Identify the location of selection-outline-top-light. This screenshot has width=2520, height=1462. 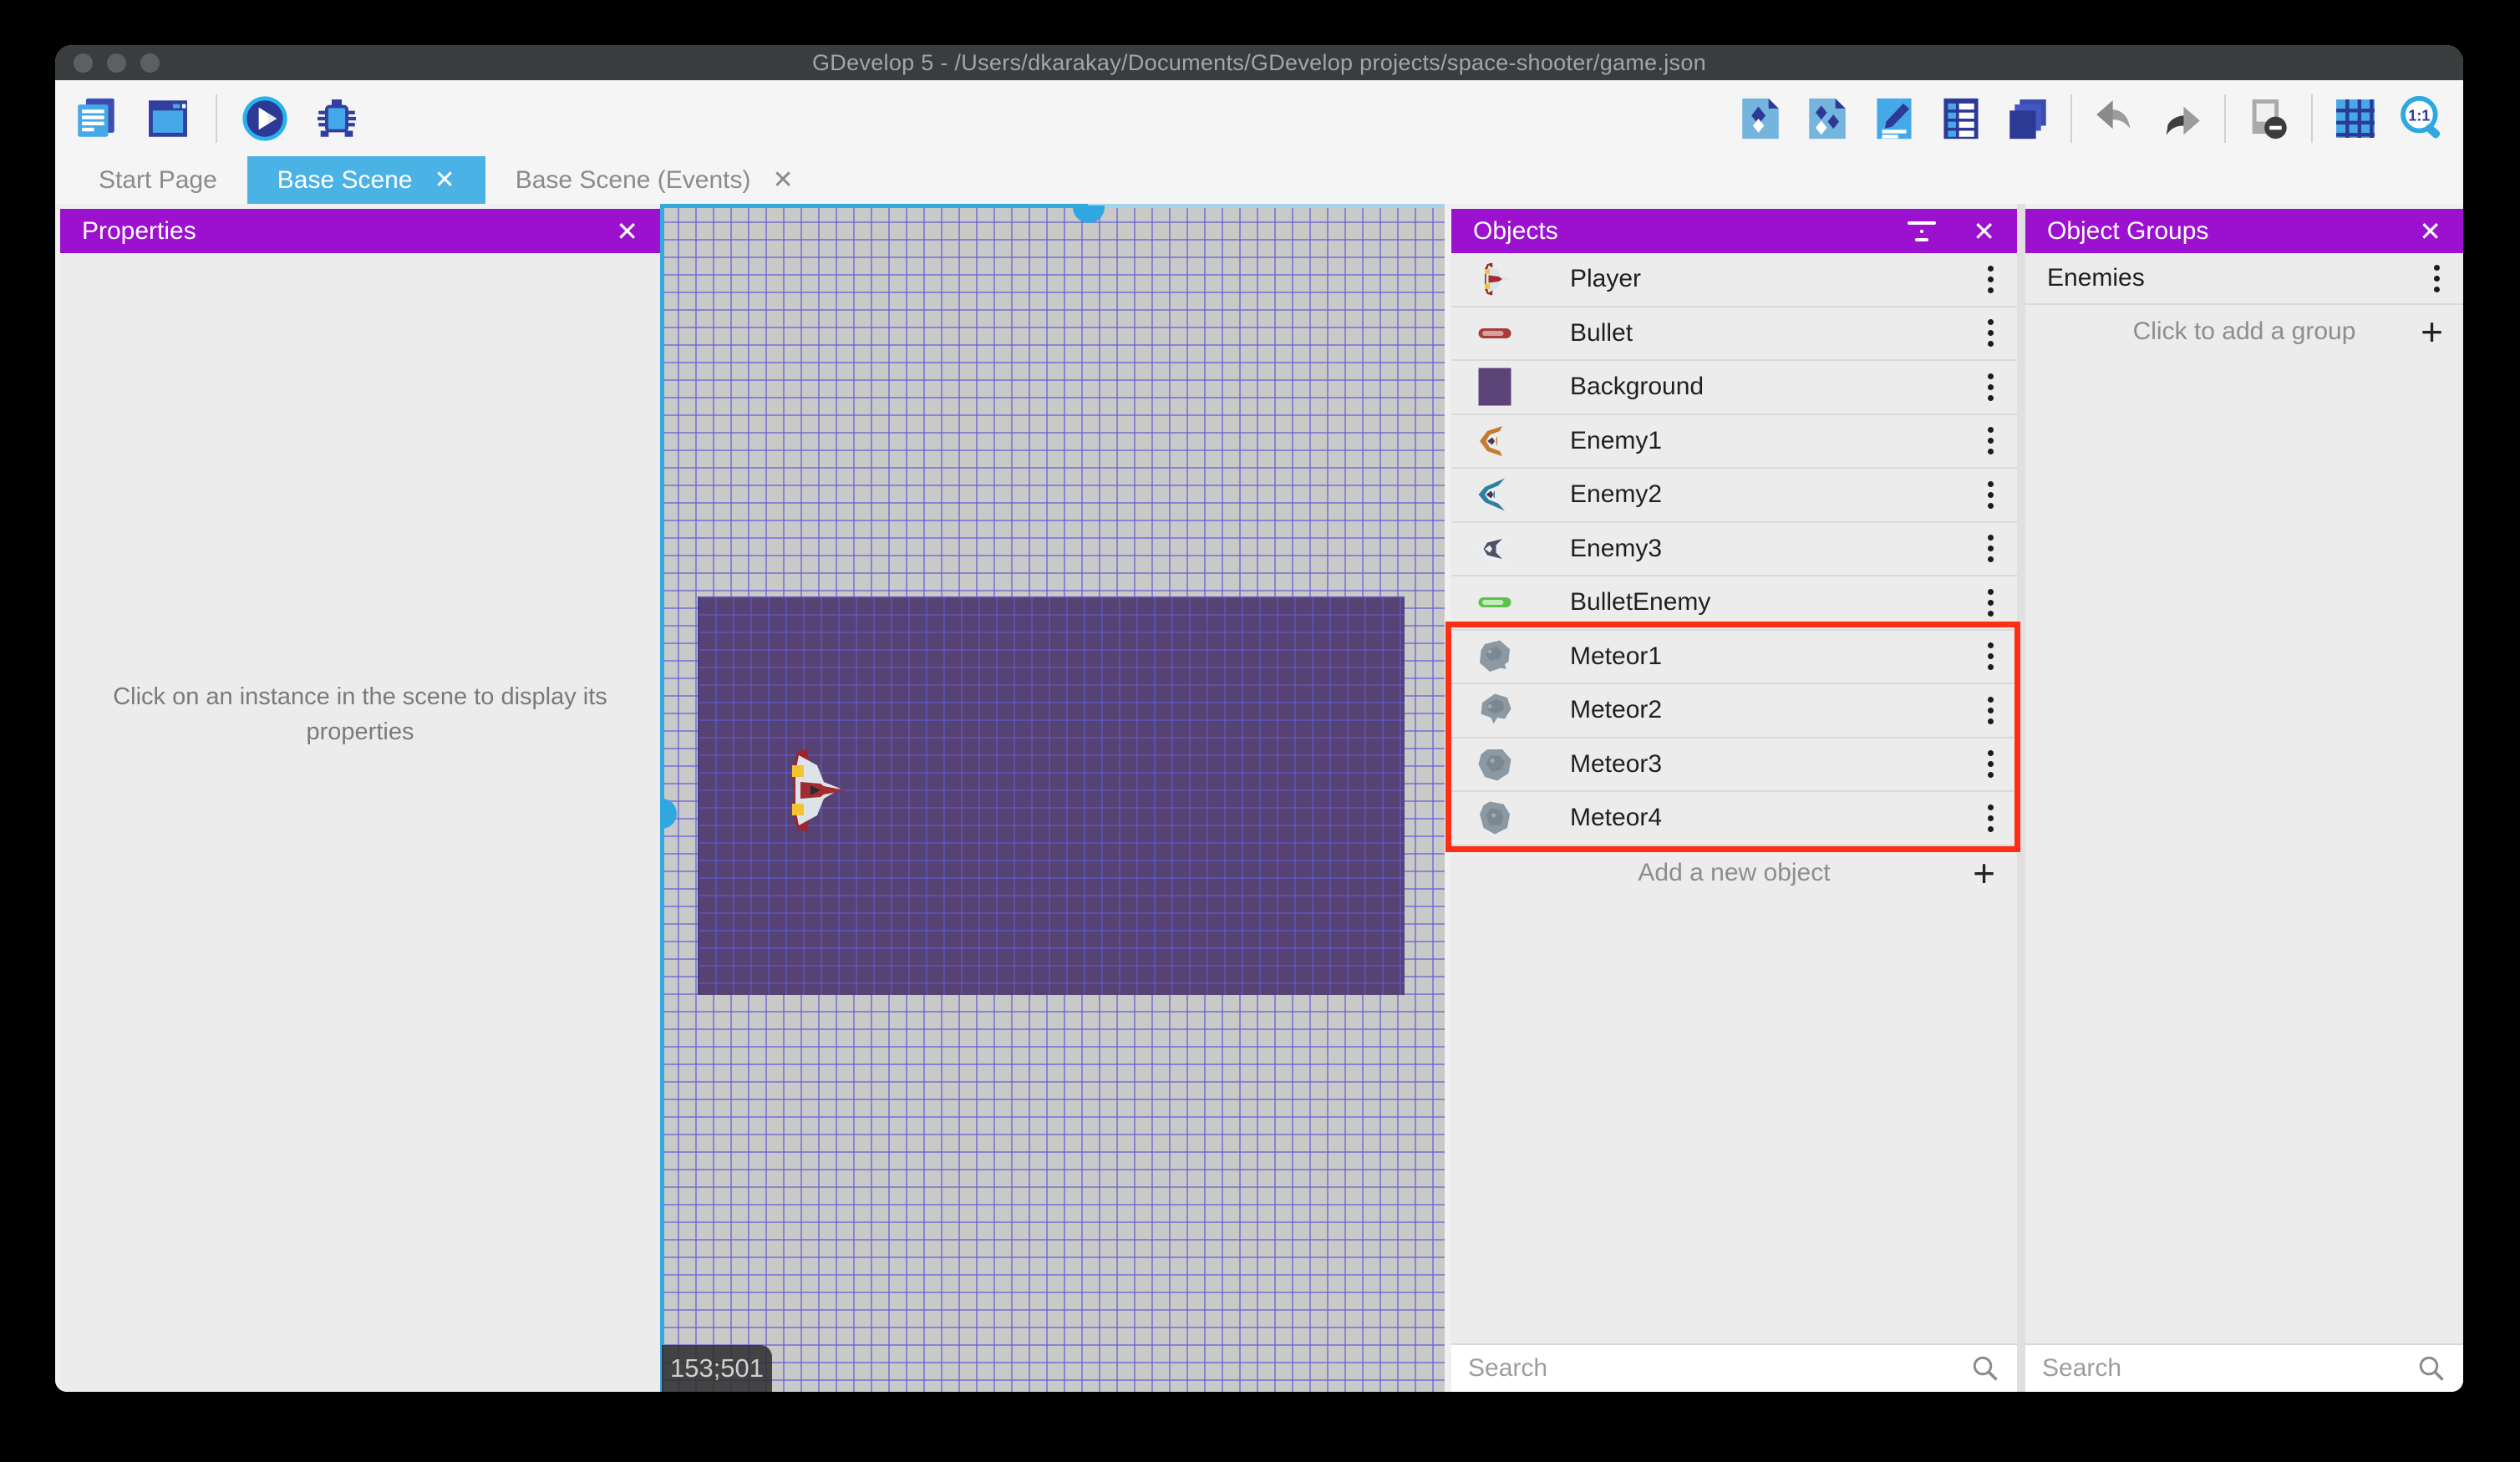
(1266, 206).